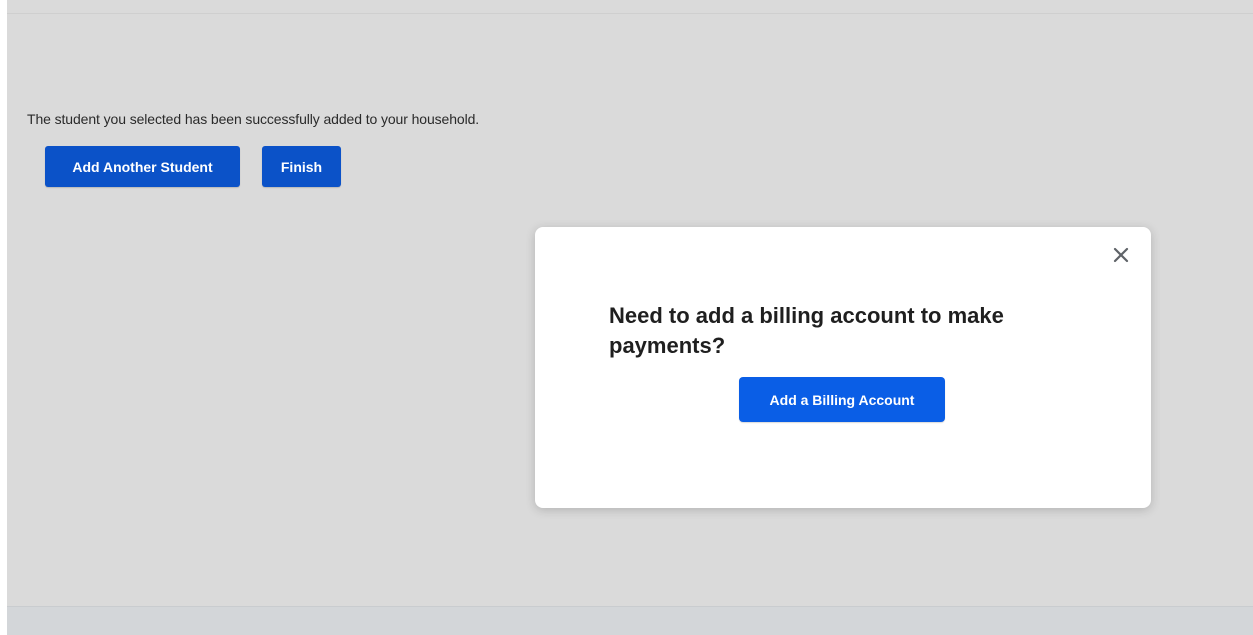  I want to click on finish-button: Finish, so click(301, 166).